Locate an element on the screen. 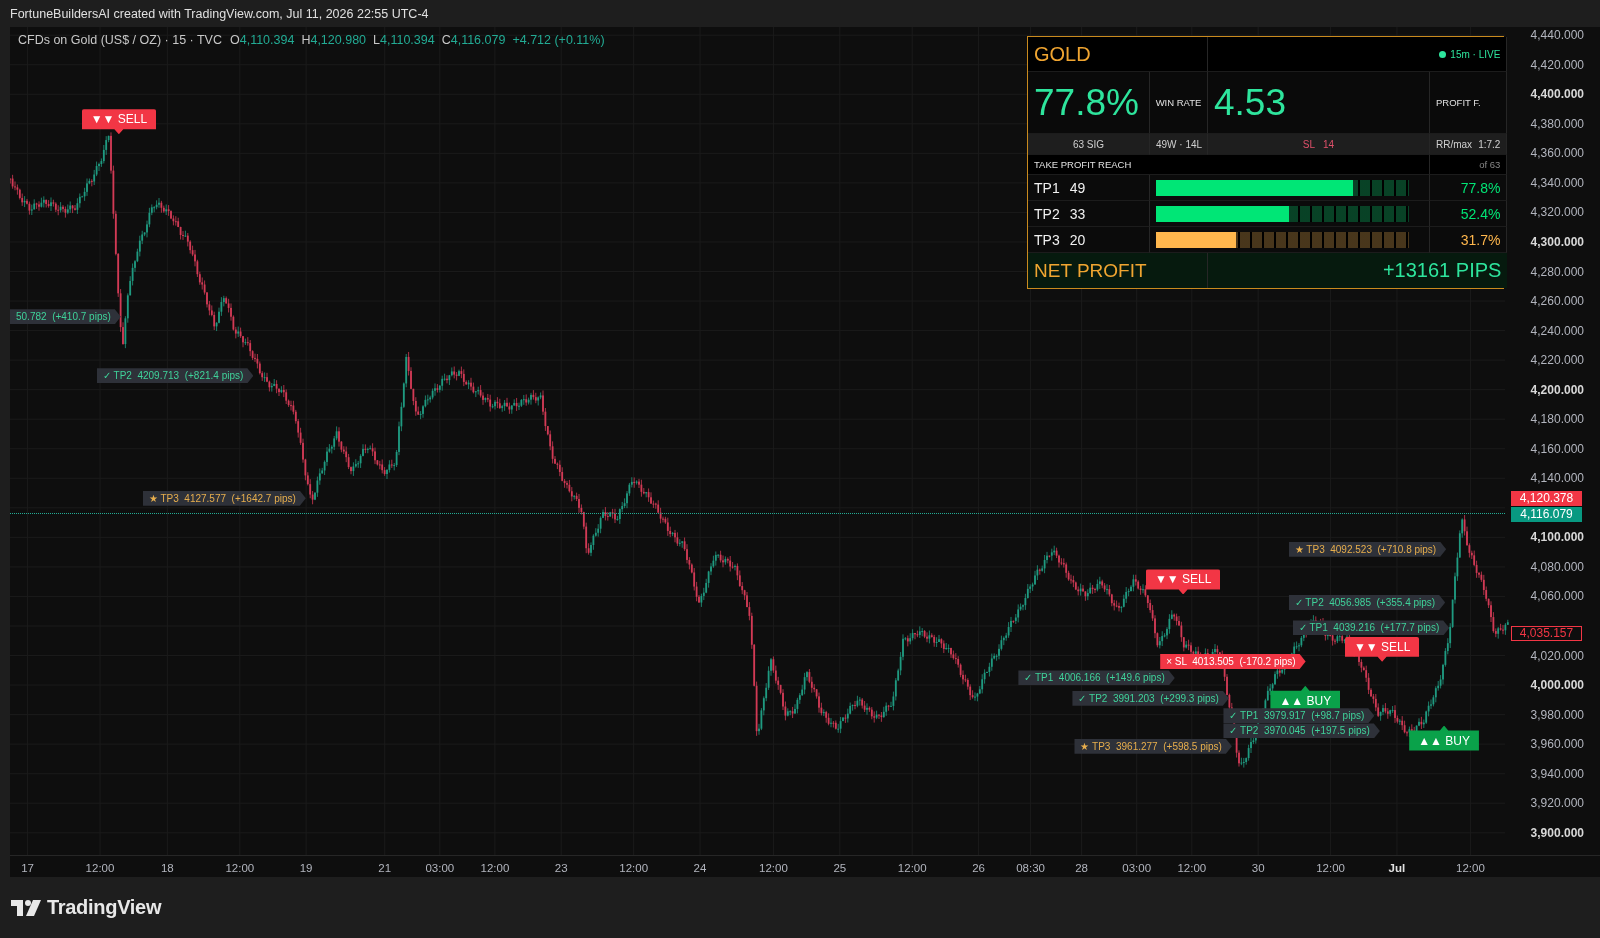 Image resolution: width=1600 pixels, height=938 pixels. section-title: TAKE PROFIT REACH is located at coordinates (1083, 164).